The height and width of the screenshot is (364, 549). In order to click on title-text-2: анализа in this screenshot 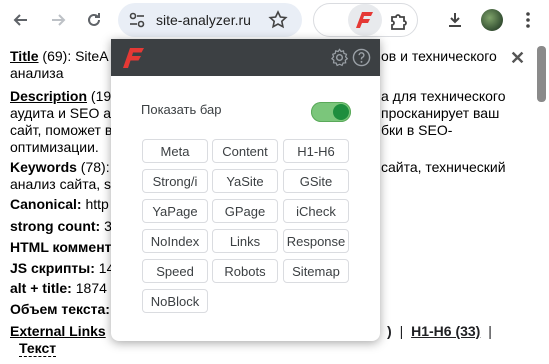, I will do `click(37, 73)`.